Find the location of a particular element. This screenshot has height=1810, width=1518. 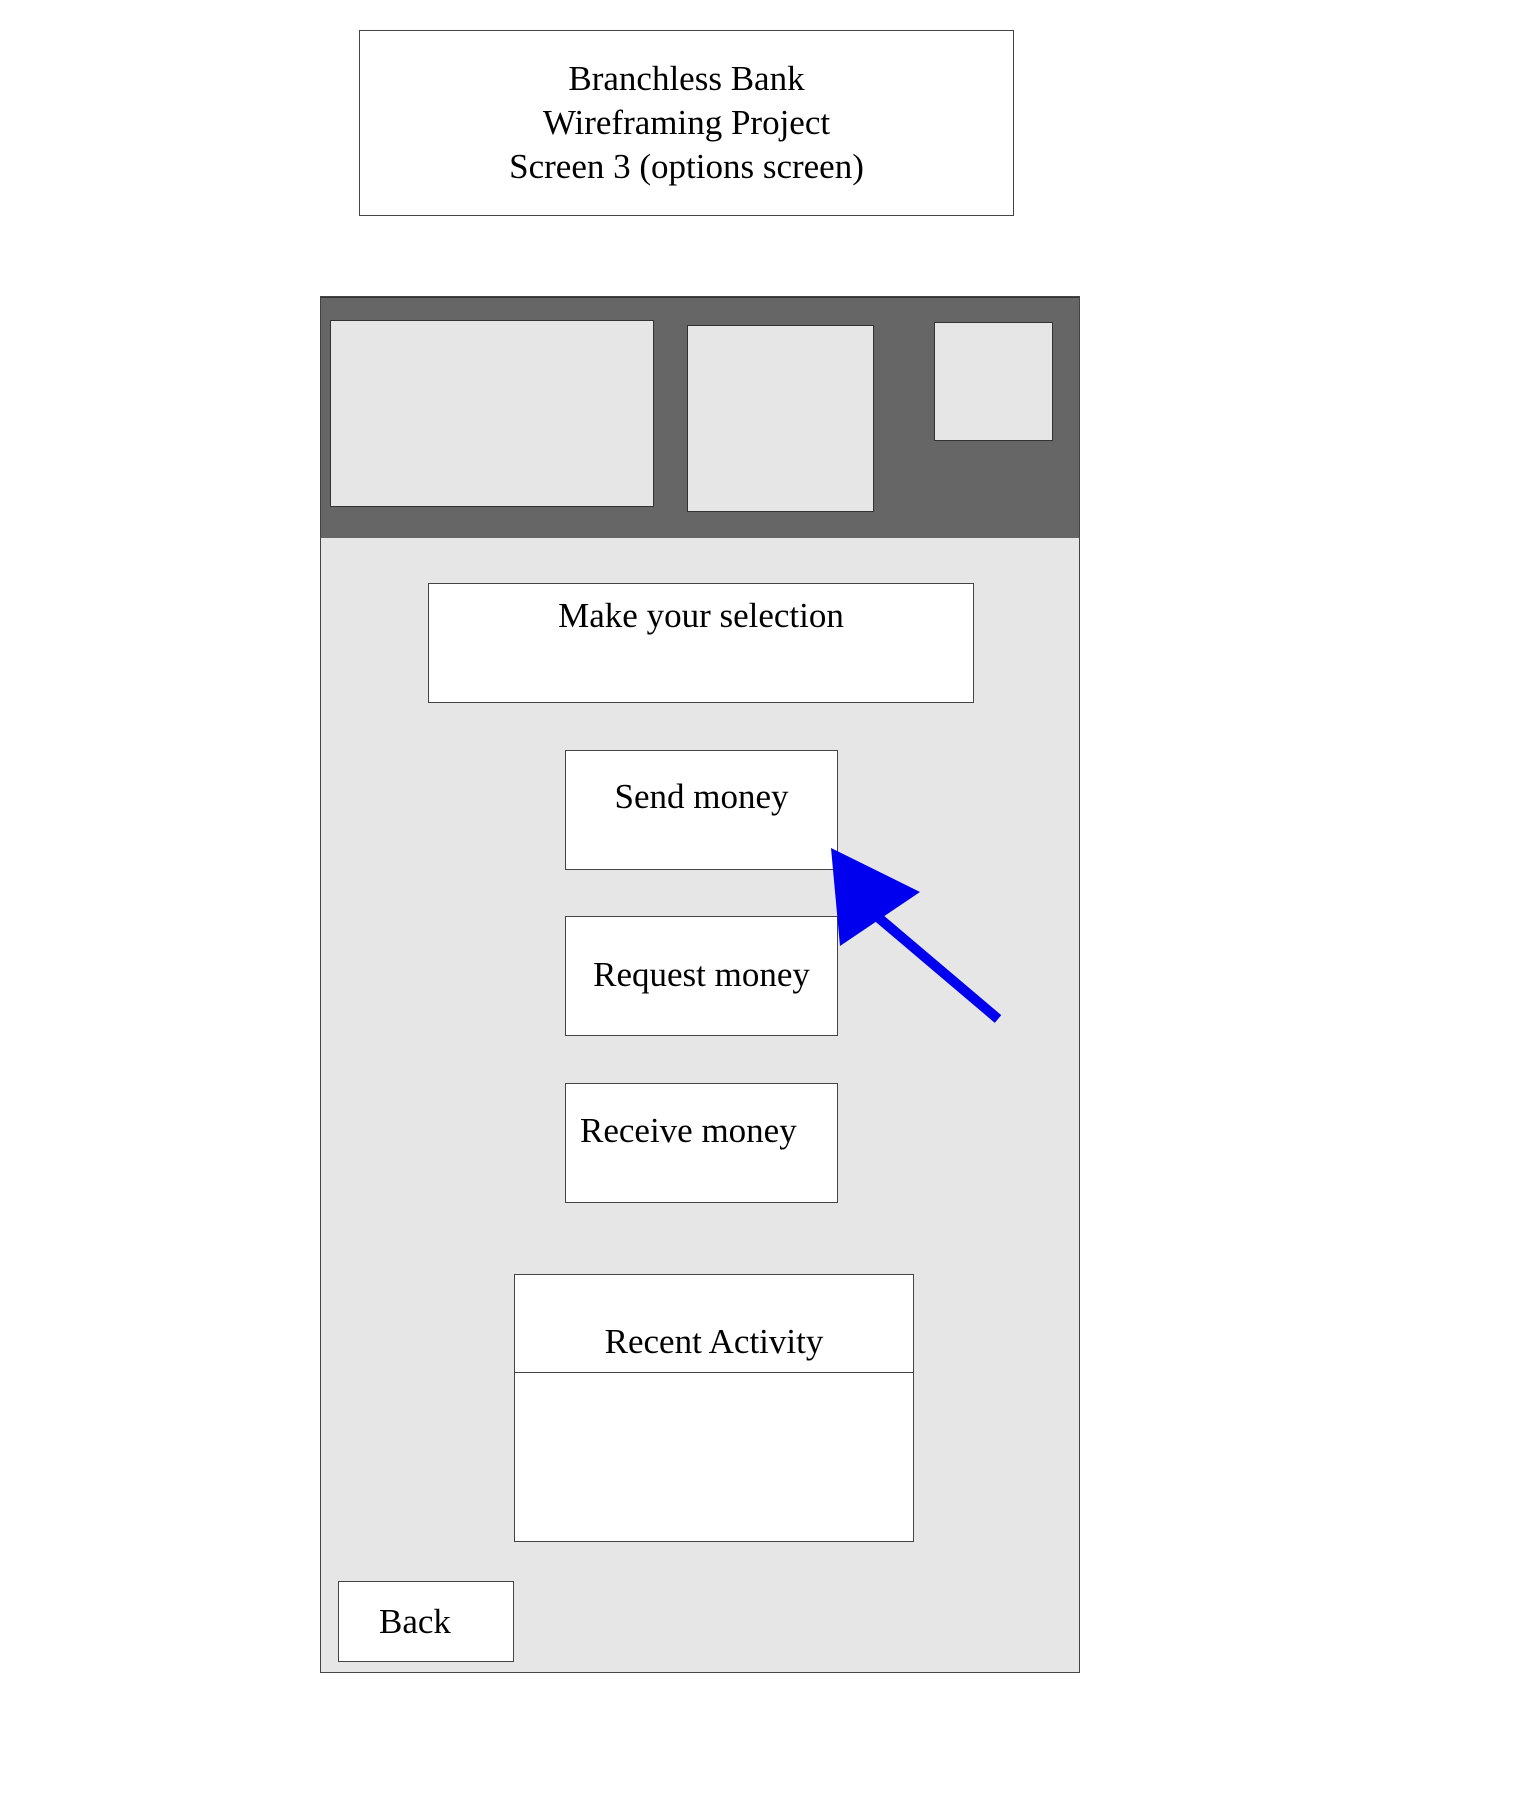

request-money-button: Request money is located at coordinates (701, 976).